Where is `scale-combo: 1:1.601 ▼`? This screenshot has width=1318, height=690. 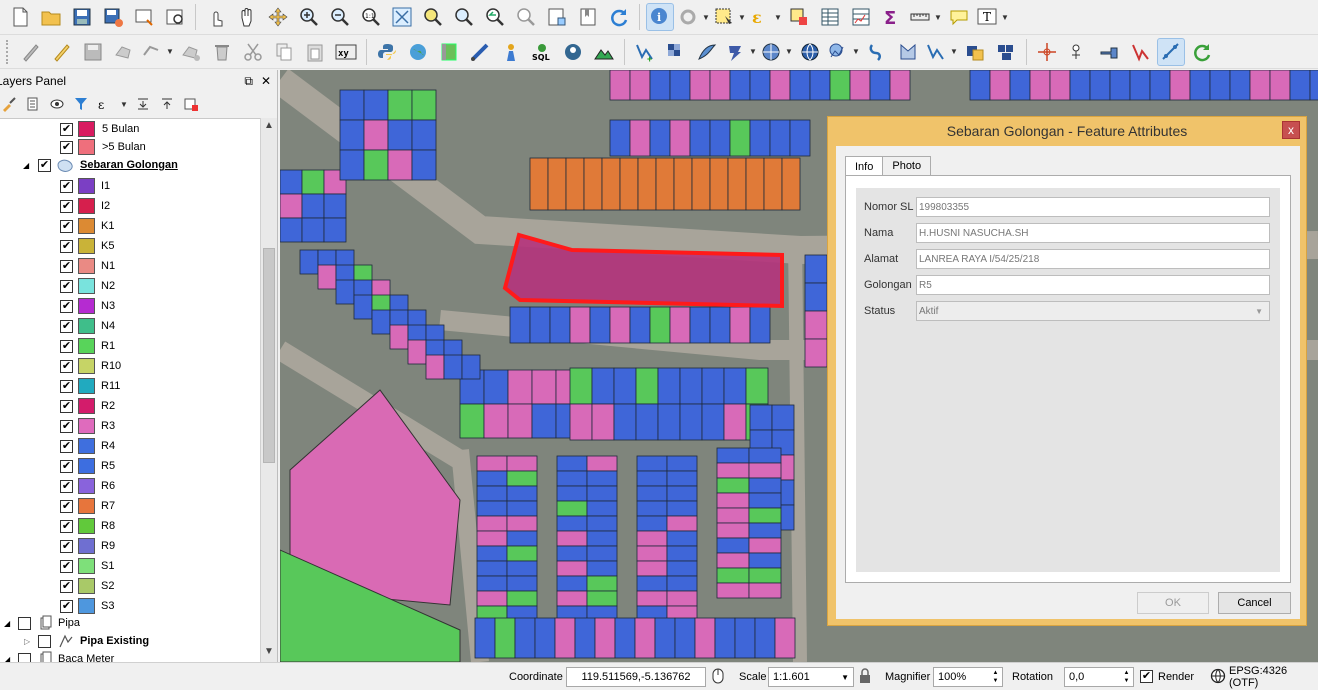 scale-combo: 1:1.601 ▼ is located at coordinates (811, 677).